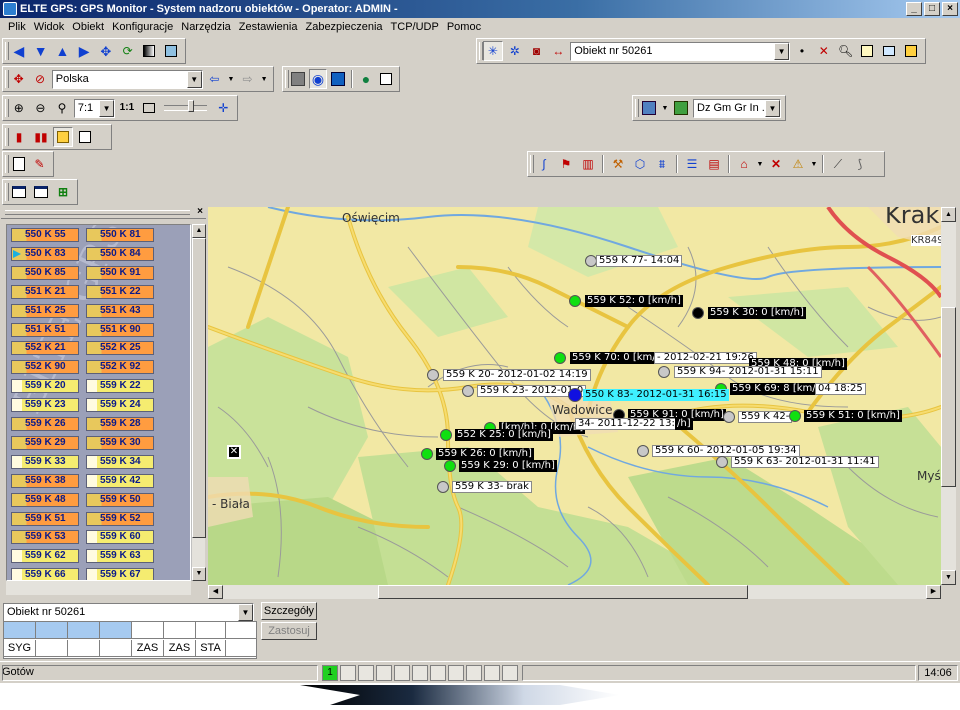 The image size is (960, 710). Describe the element at coordinates (19, 137) in the screenshot. I see `report-icon: ▮` at that location.